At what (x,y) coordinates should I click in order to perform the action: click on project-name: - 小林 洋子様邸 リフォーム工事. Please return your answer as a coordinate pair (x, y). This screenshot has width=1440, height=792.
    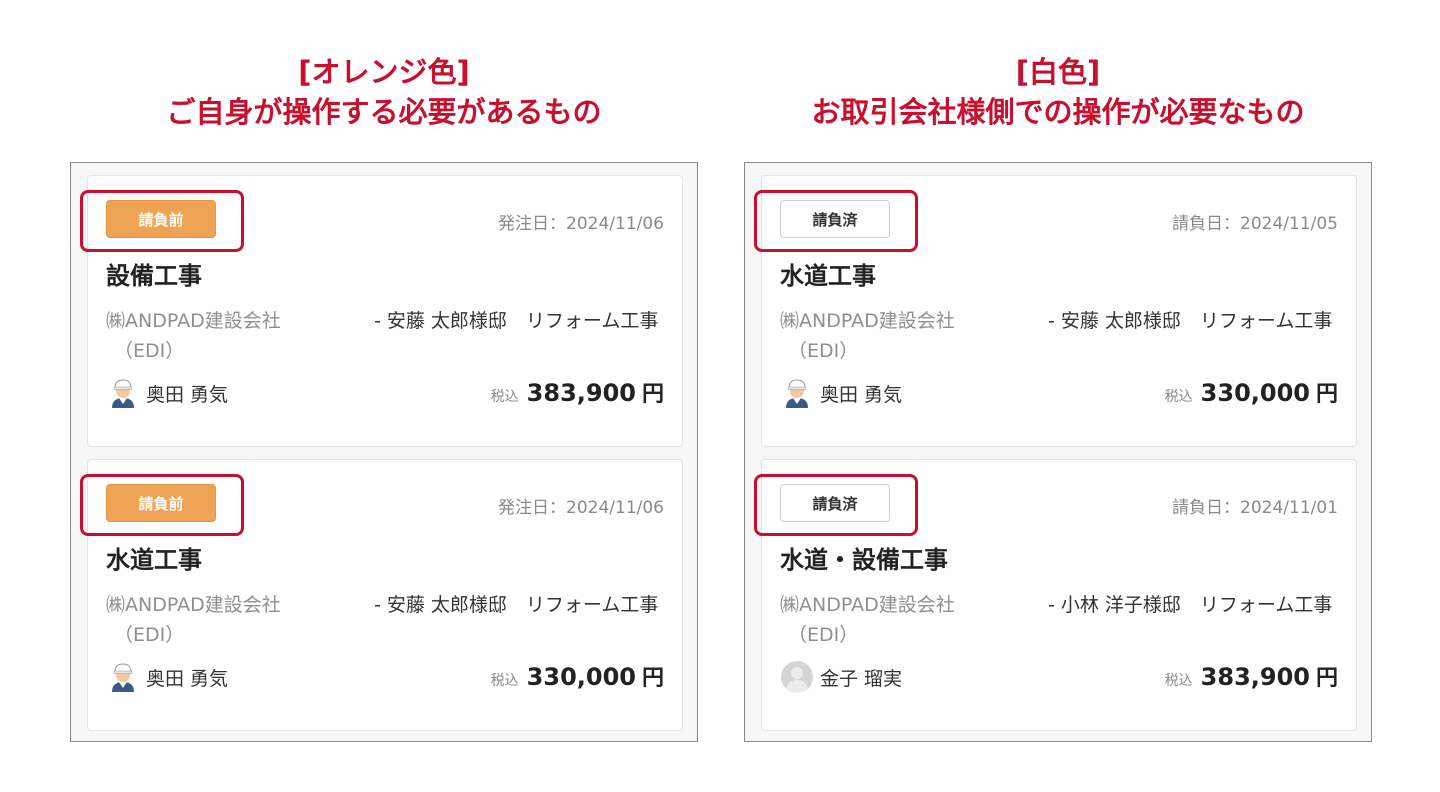
    Looking at the image, I should click on (1190, 605).